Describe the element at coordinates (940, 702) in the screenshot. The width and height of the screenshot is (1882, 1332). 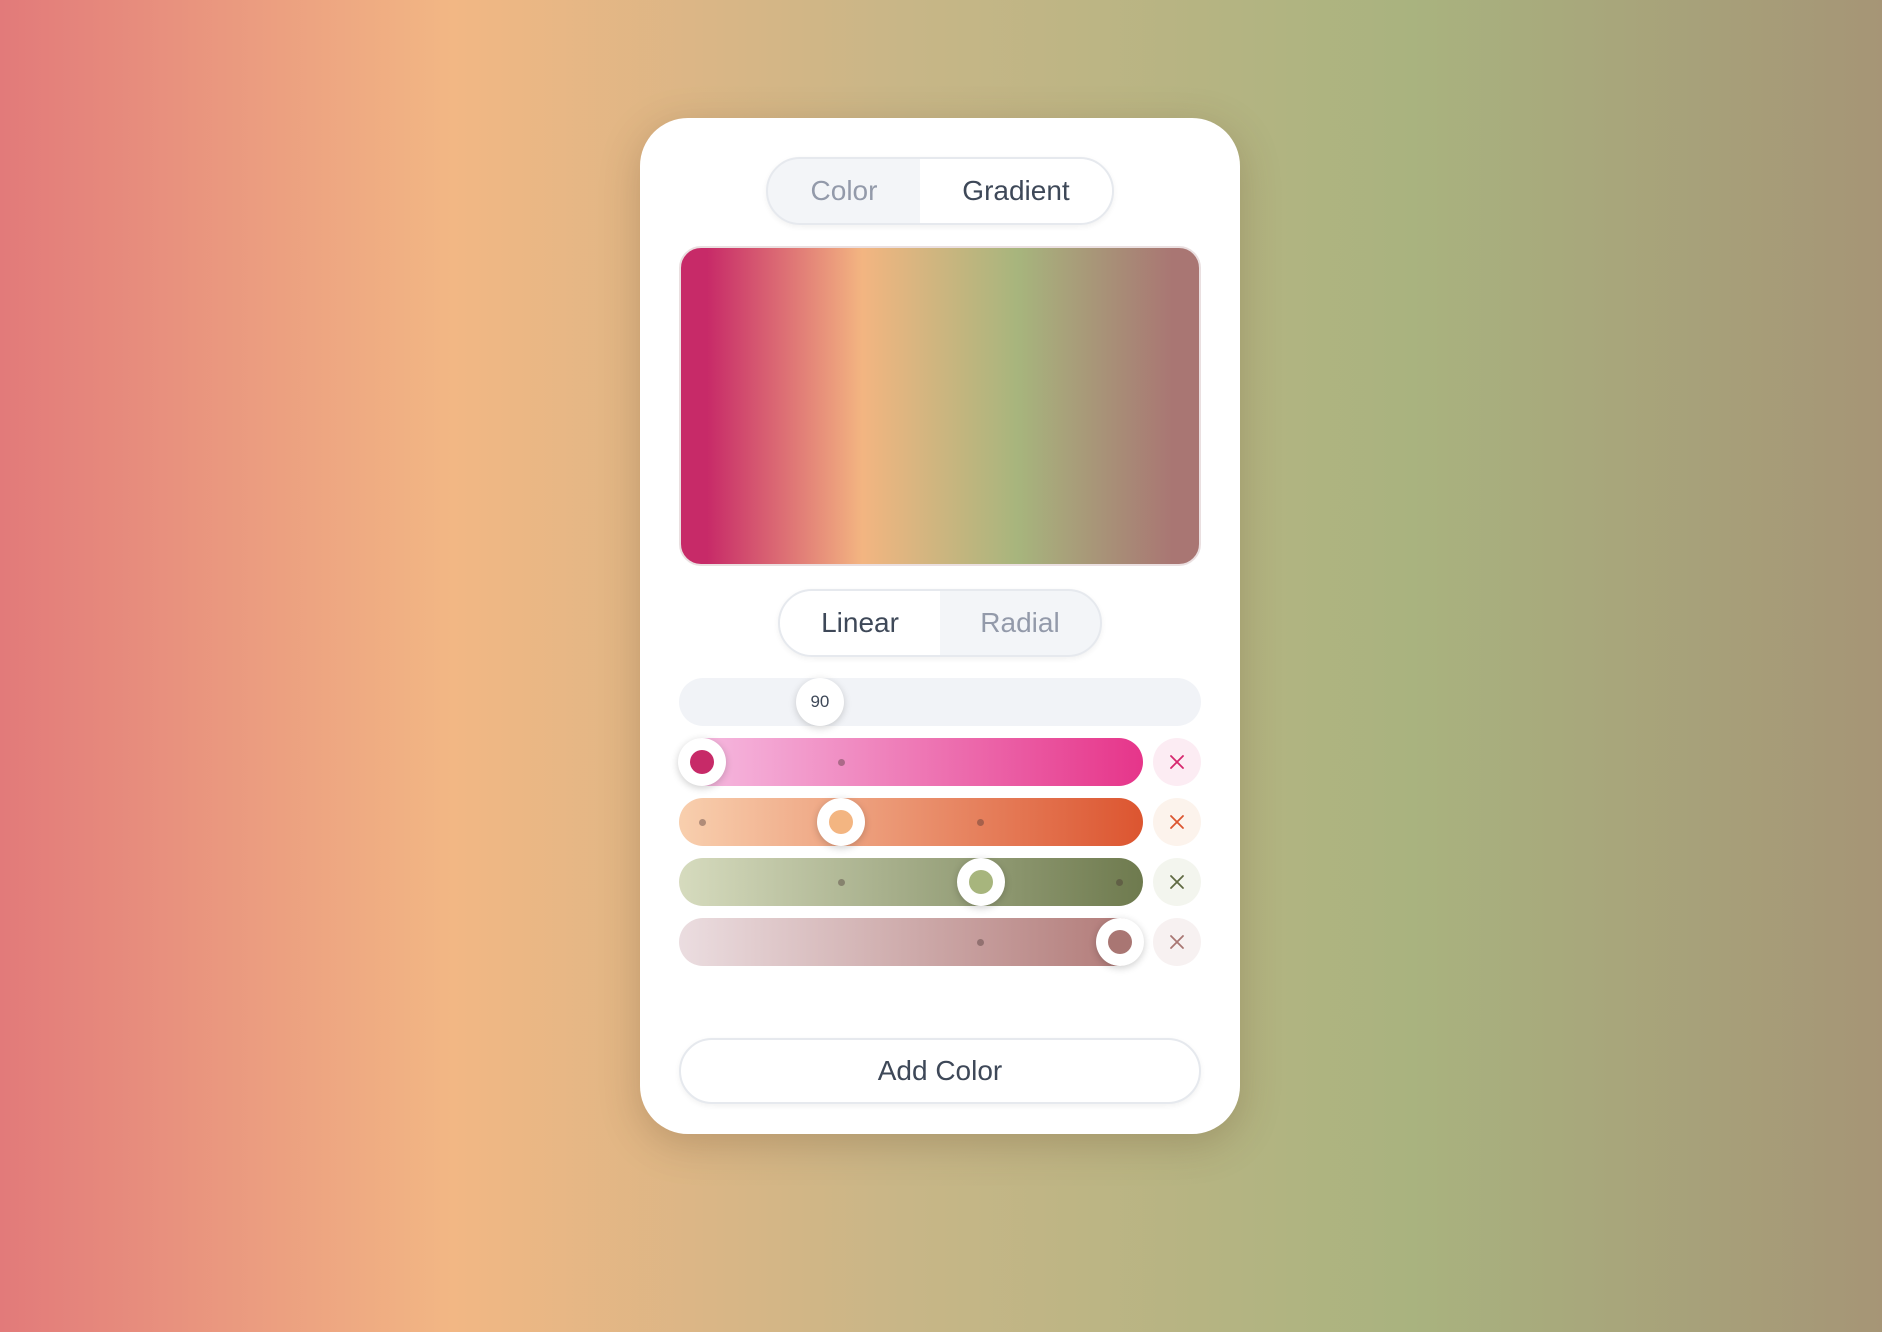
I see `angle-slider: 90` at that location.